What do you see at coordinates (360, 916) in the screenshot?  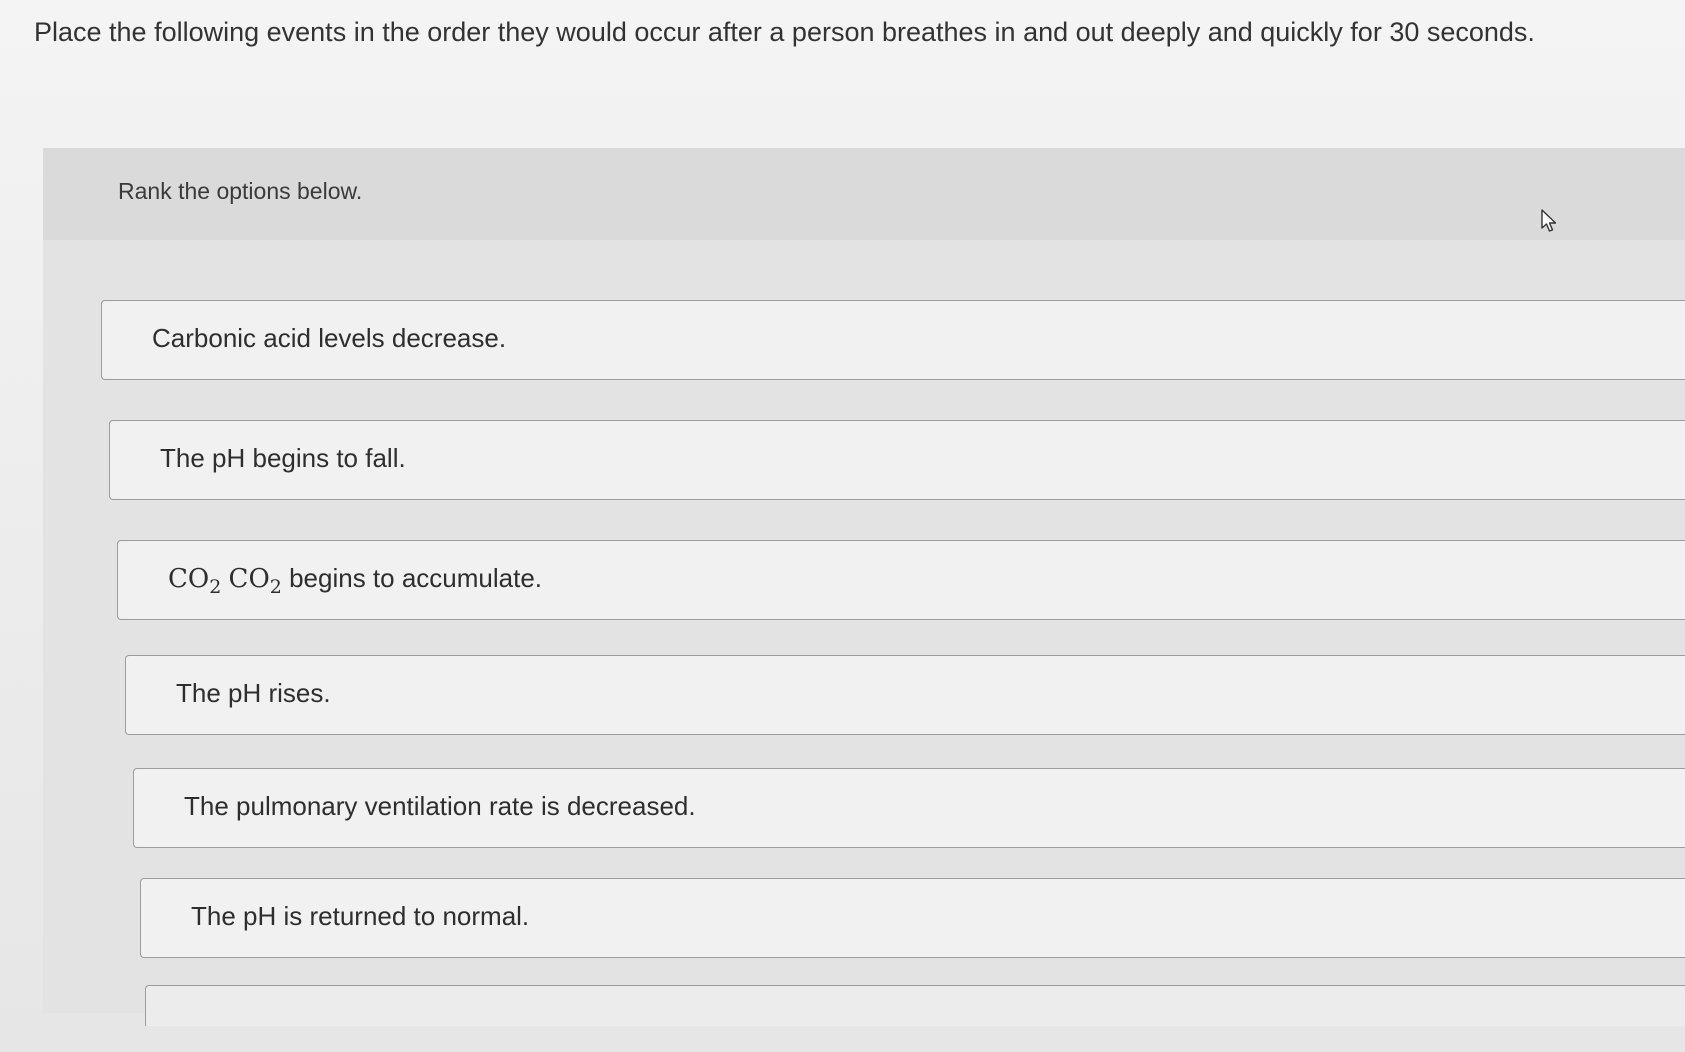 I see `option-label: The pH is returned to normal.` at bounding box center [360, 916].